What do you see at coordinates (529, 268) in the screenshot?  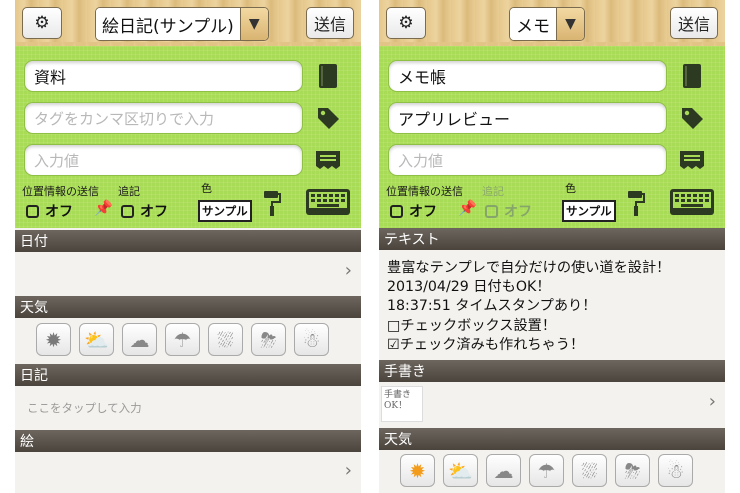 I see `text-line: 豊富なテンプレで自分だけの使い道を設計！` at bounding box center [529, 268].